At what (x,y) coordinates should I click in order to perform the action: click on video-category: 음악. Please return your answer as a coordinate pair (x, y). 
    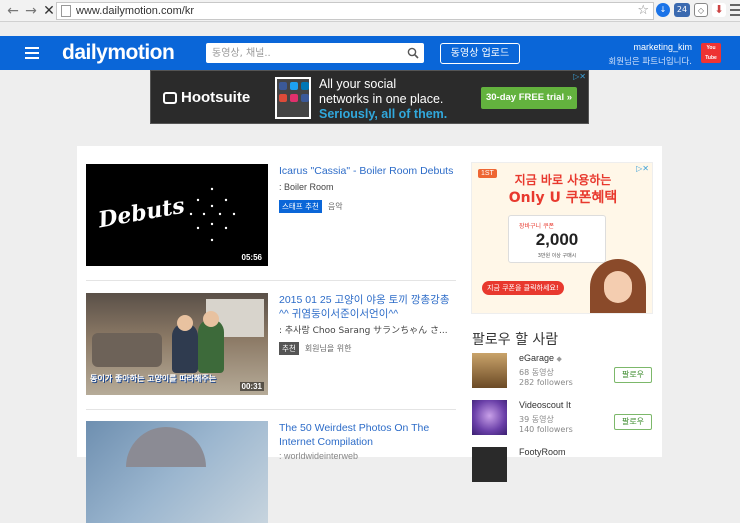
    Looking at the image, I should click on (335, 206).